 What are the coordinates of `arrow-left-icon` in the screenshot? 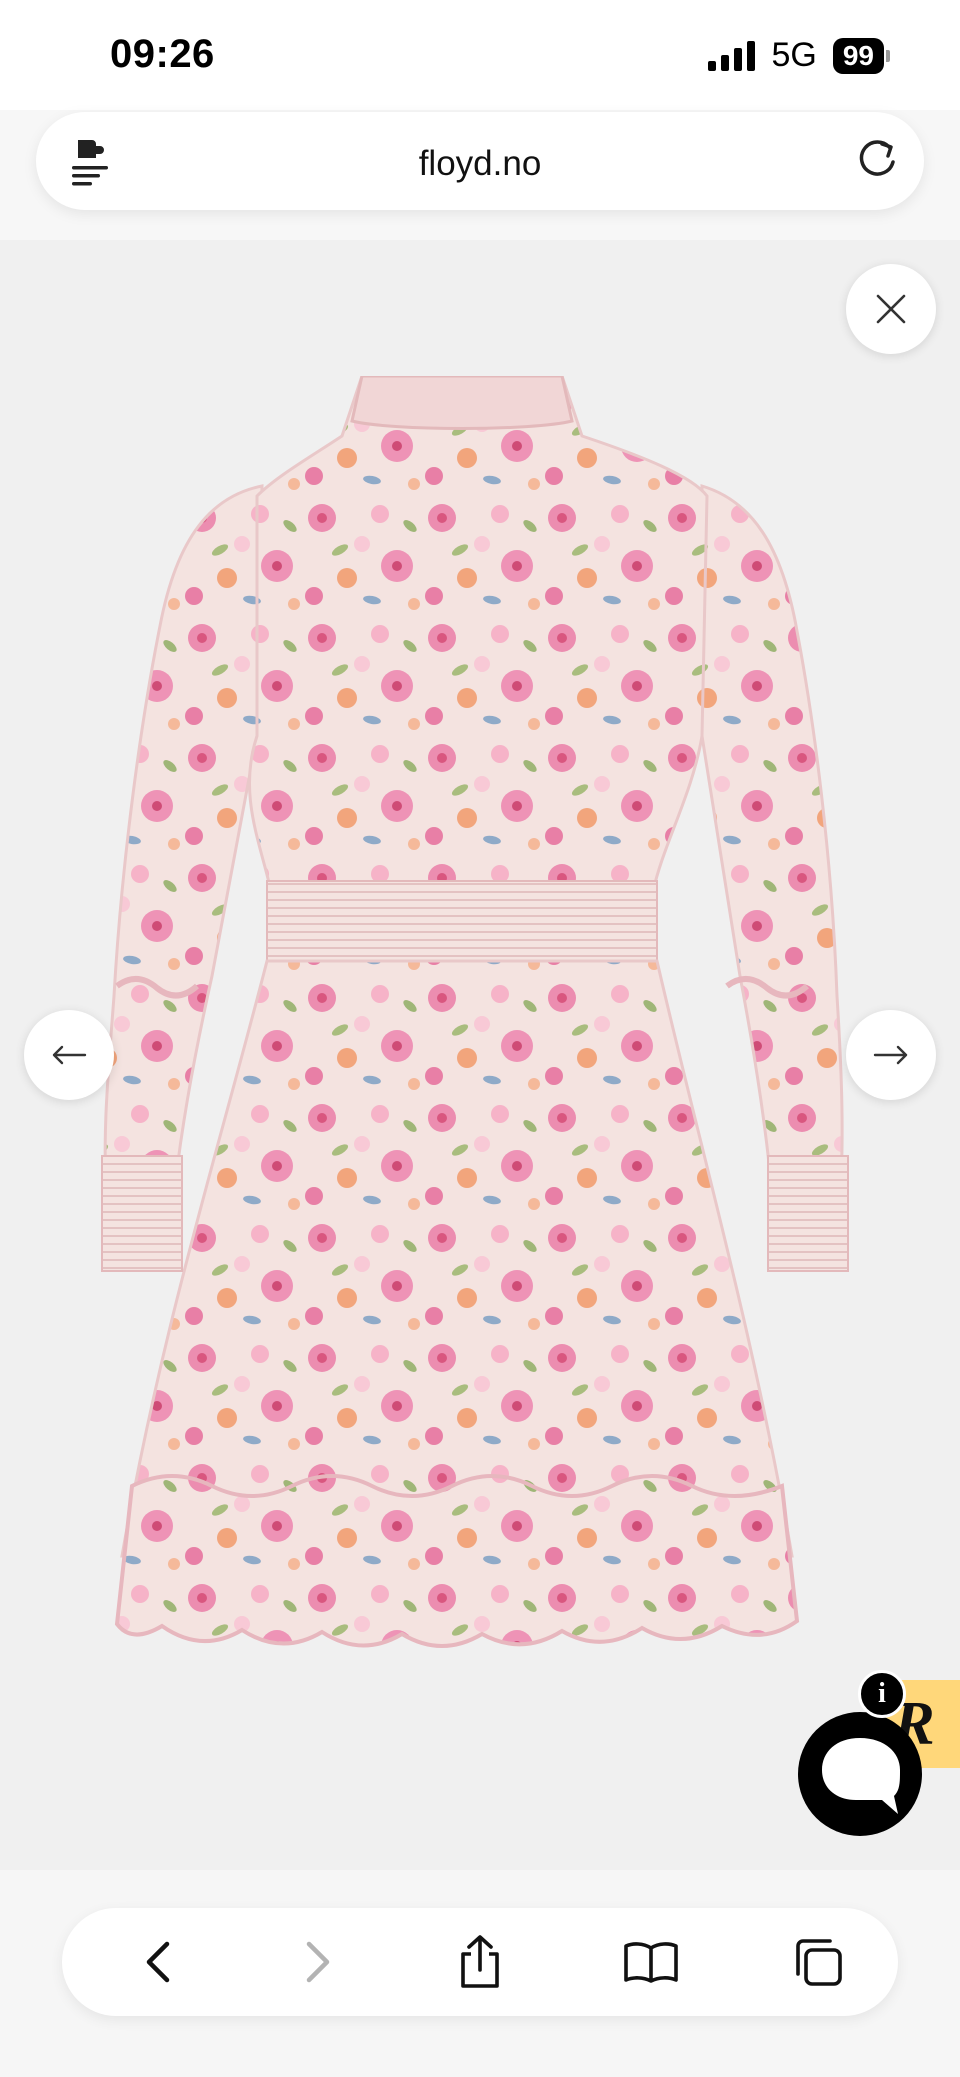 It's located at (69, 1055).